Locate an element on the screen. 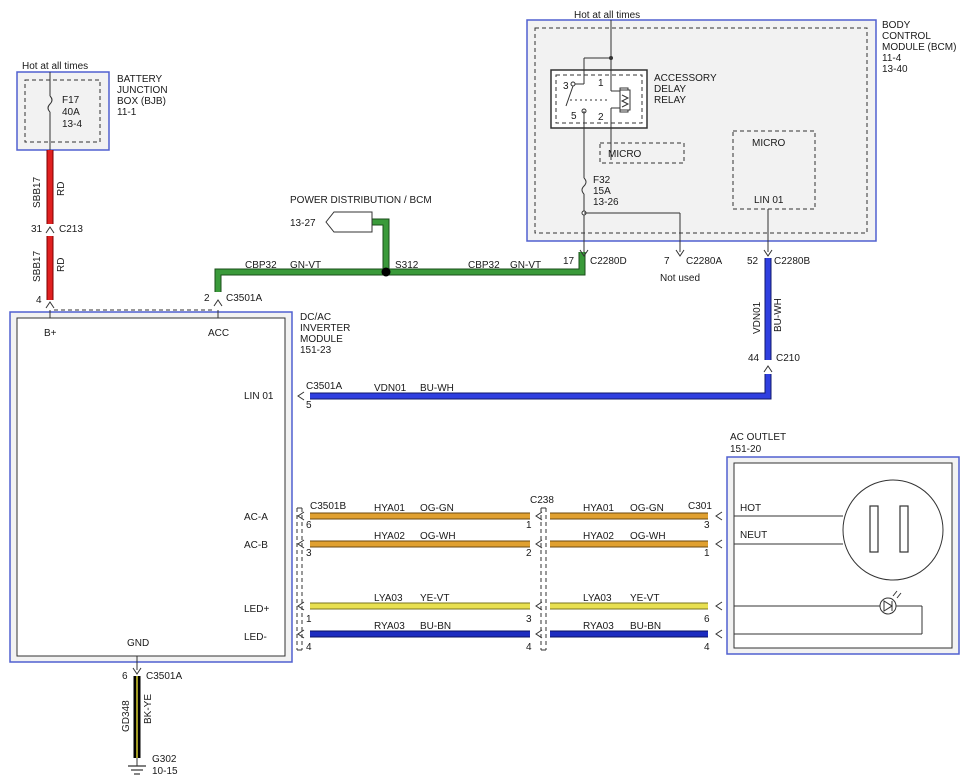  connector-c2280d: 17 C2280D is located at coordinates (595, 254).